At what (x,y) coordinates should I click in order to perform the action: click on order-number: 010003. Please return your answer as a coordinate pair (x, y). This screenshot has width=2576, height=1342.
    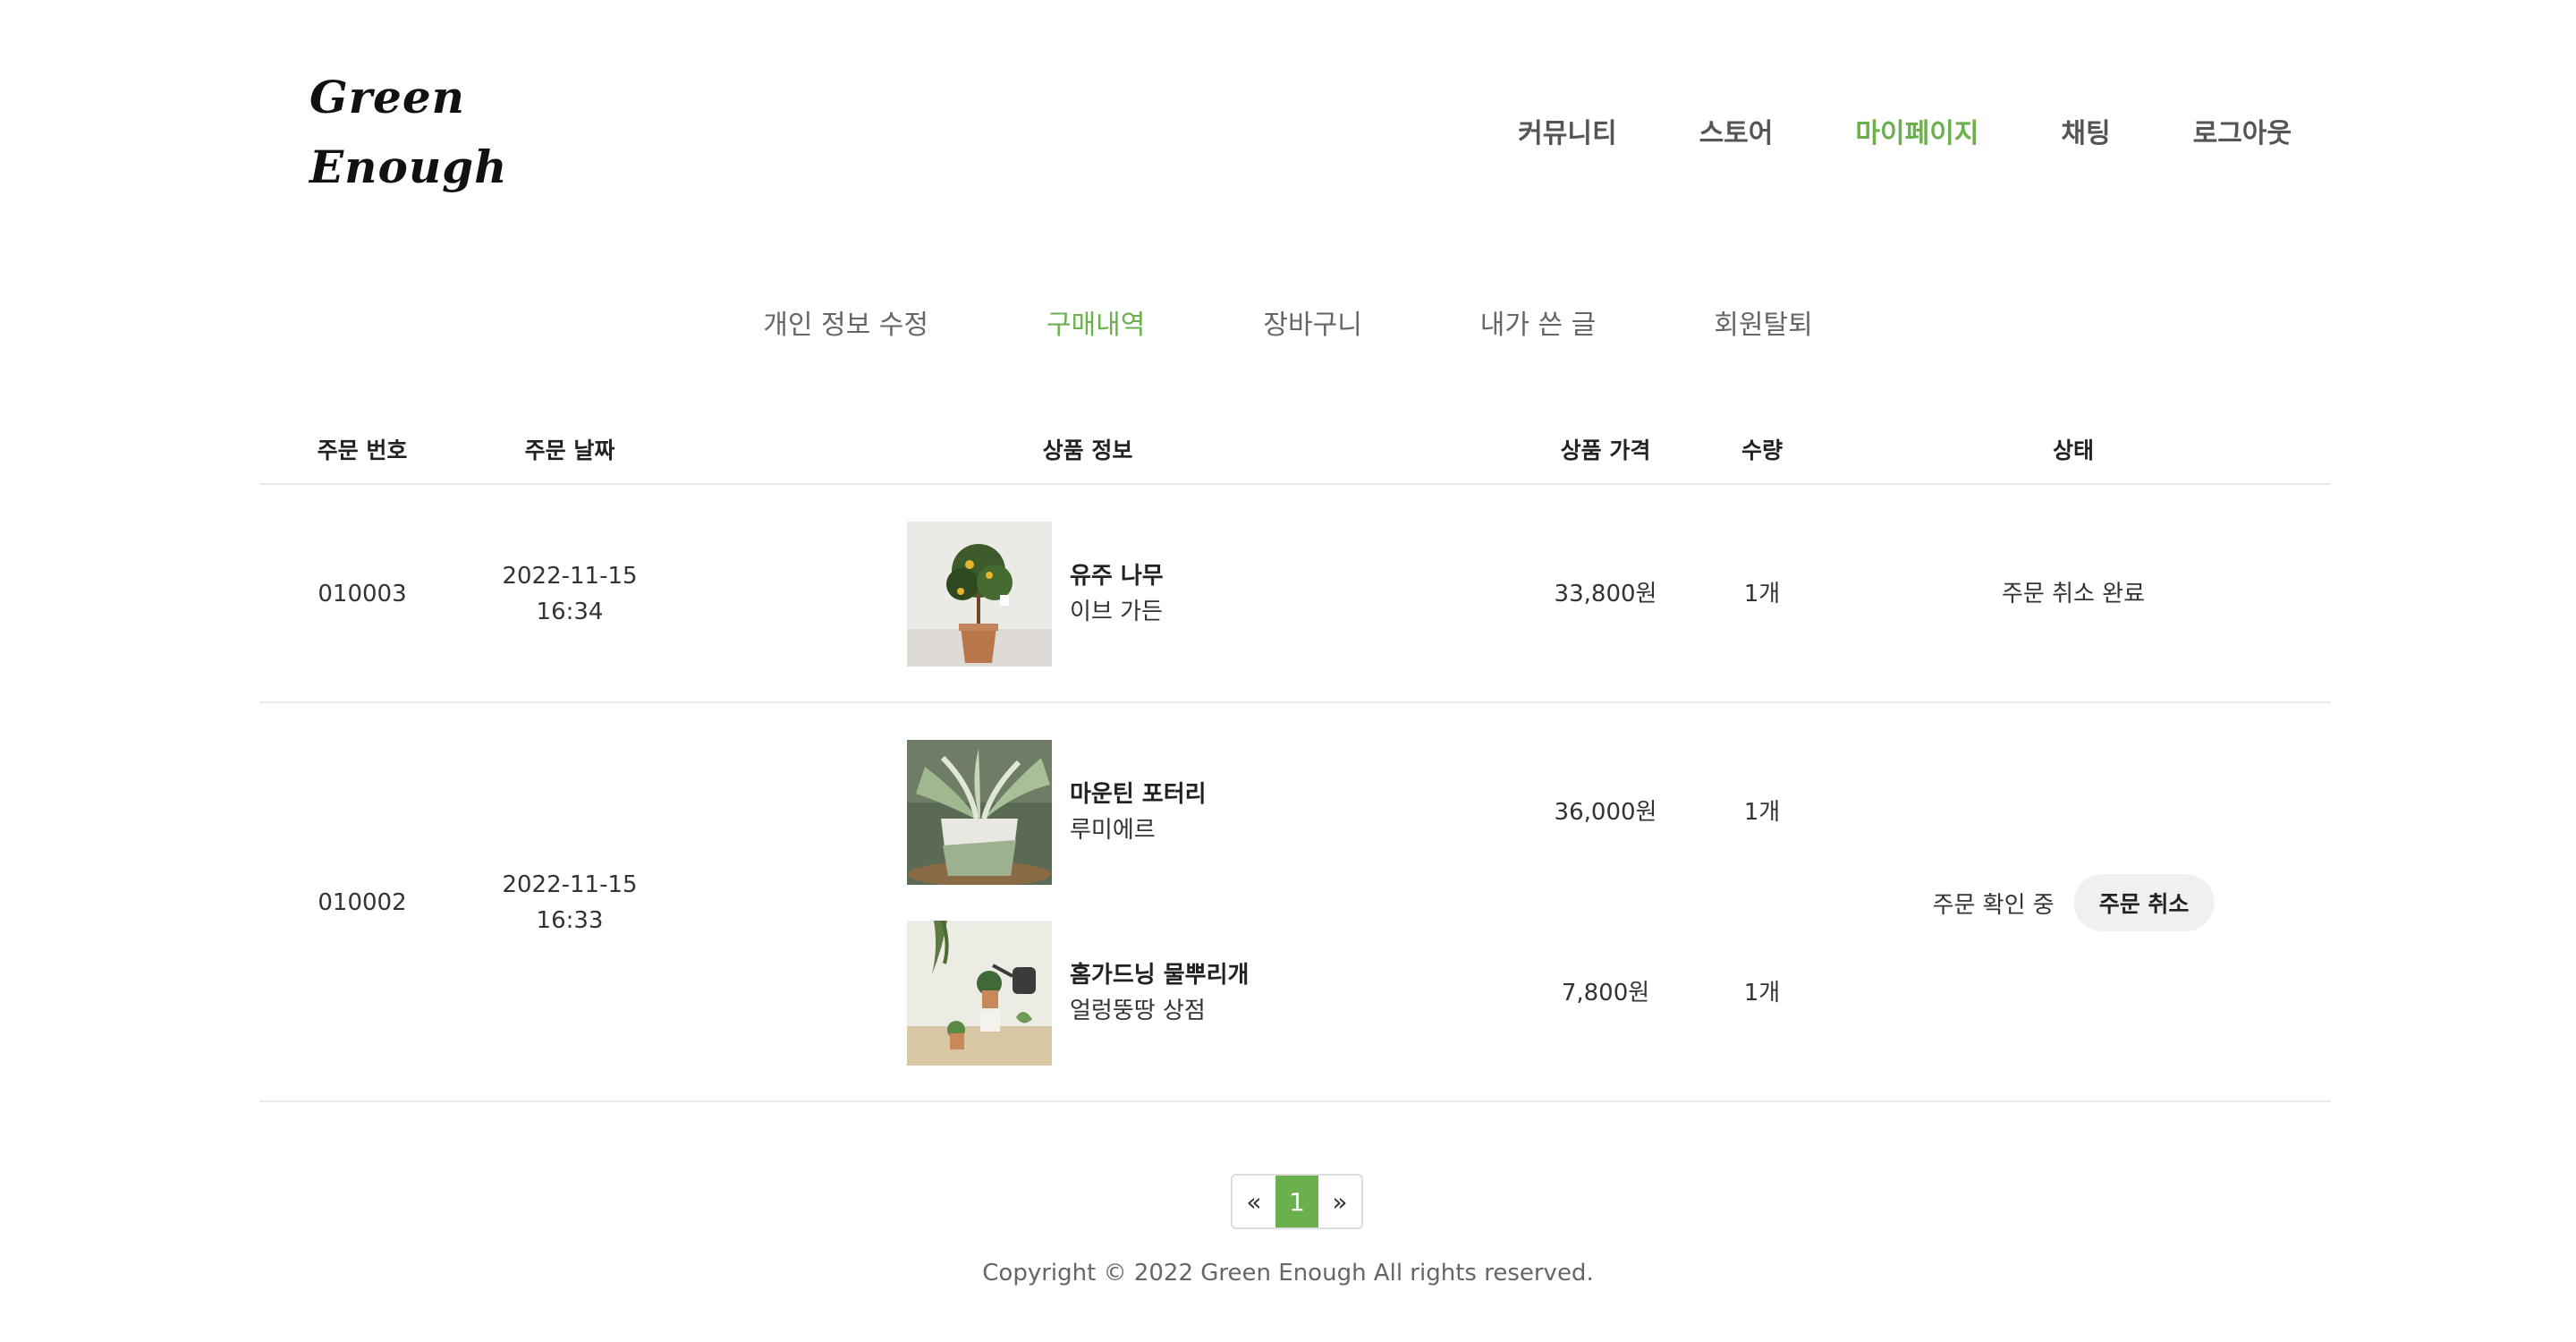
    Looking at the image, I should click on (362, 594).